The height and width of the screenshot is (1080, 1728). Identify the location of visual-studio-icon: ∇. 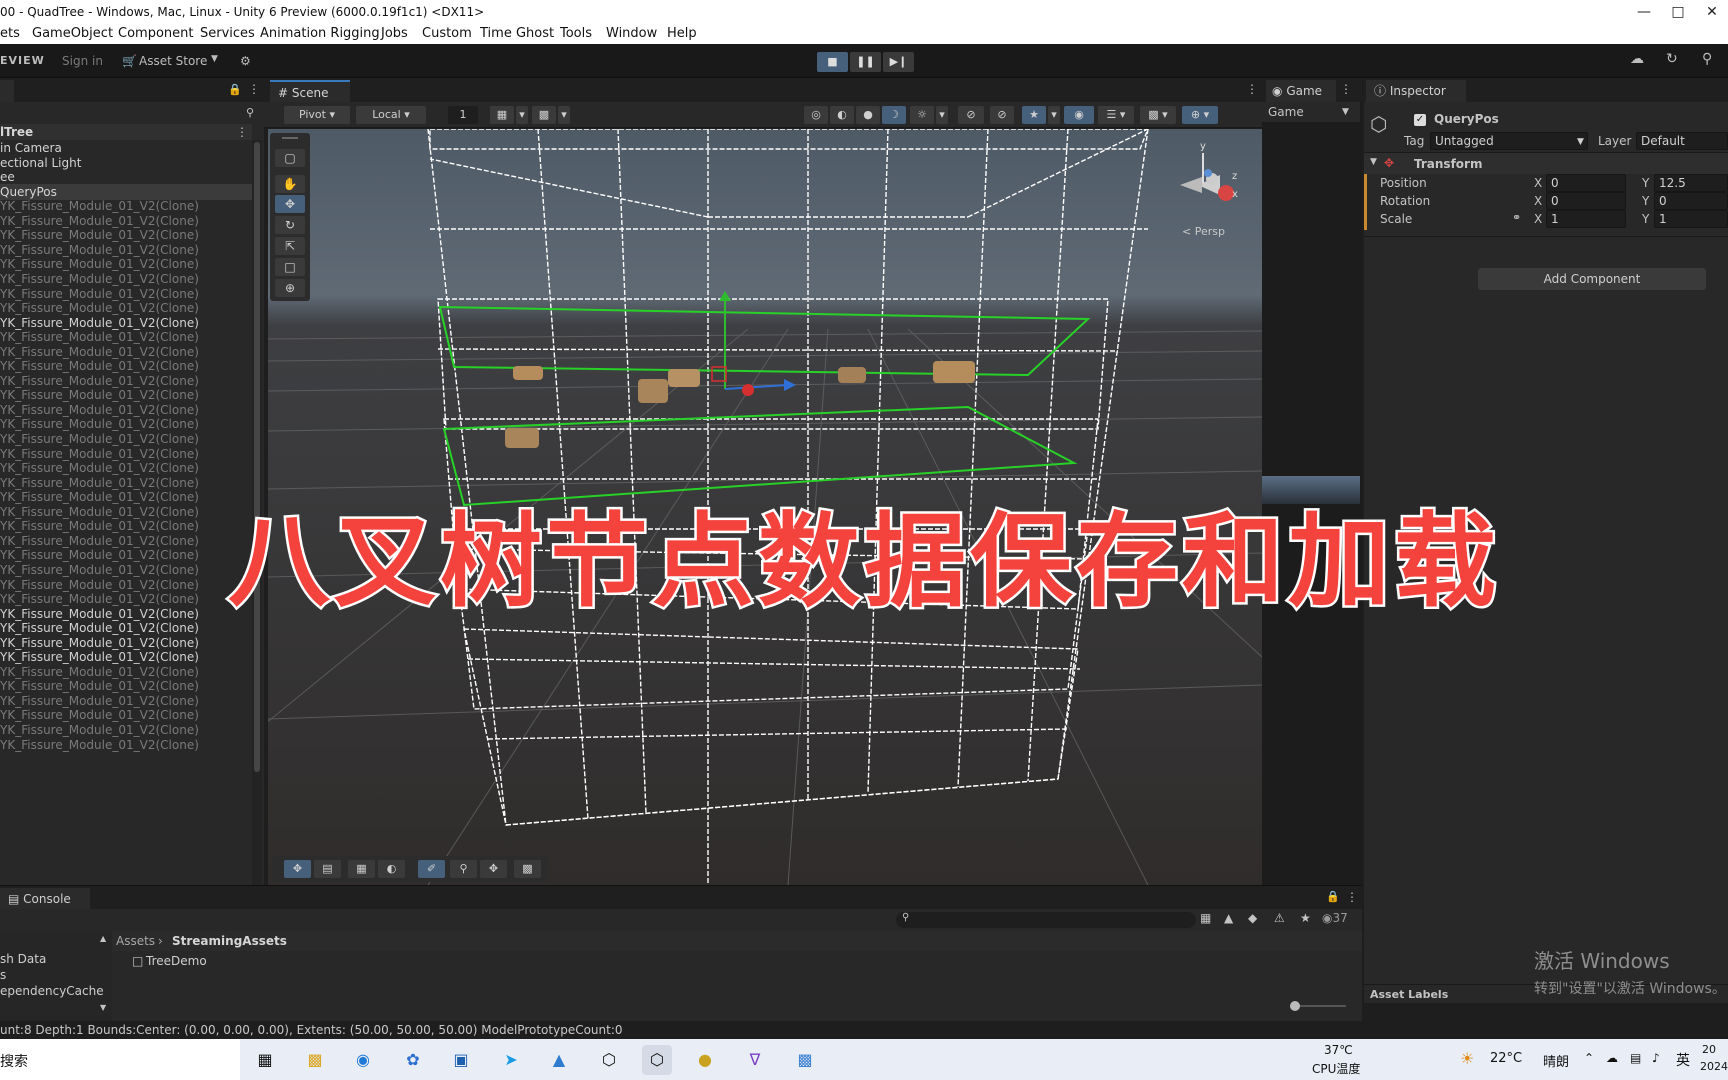
(755, 1060).